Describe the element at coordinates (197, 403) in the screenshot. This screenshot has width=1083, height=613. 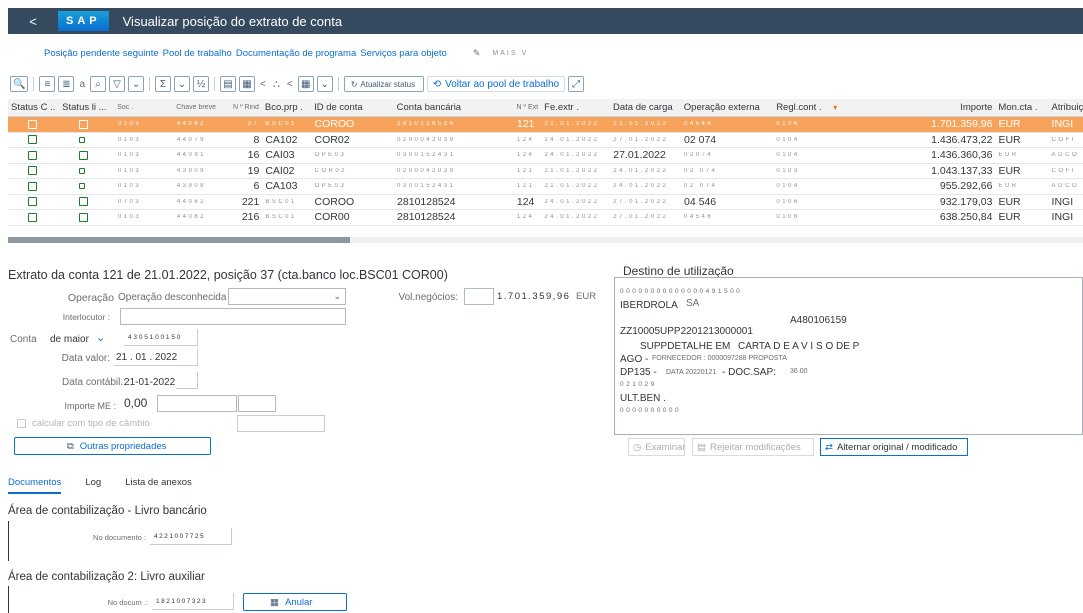
I see `importe-me-input` at that location.